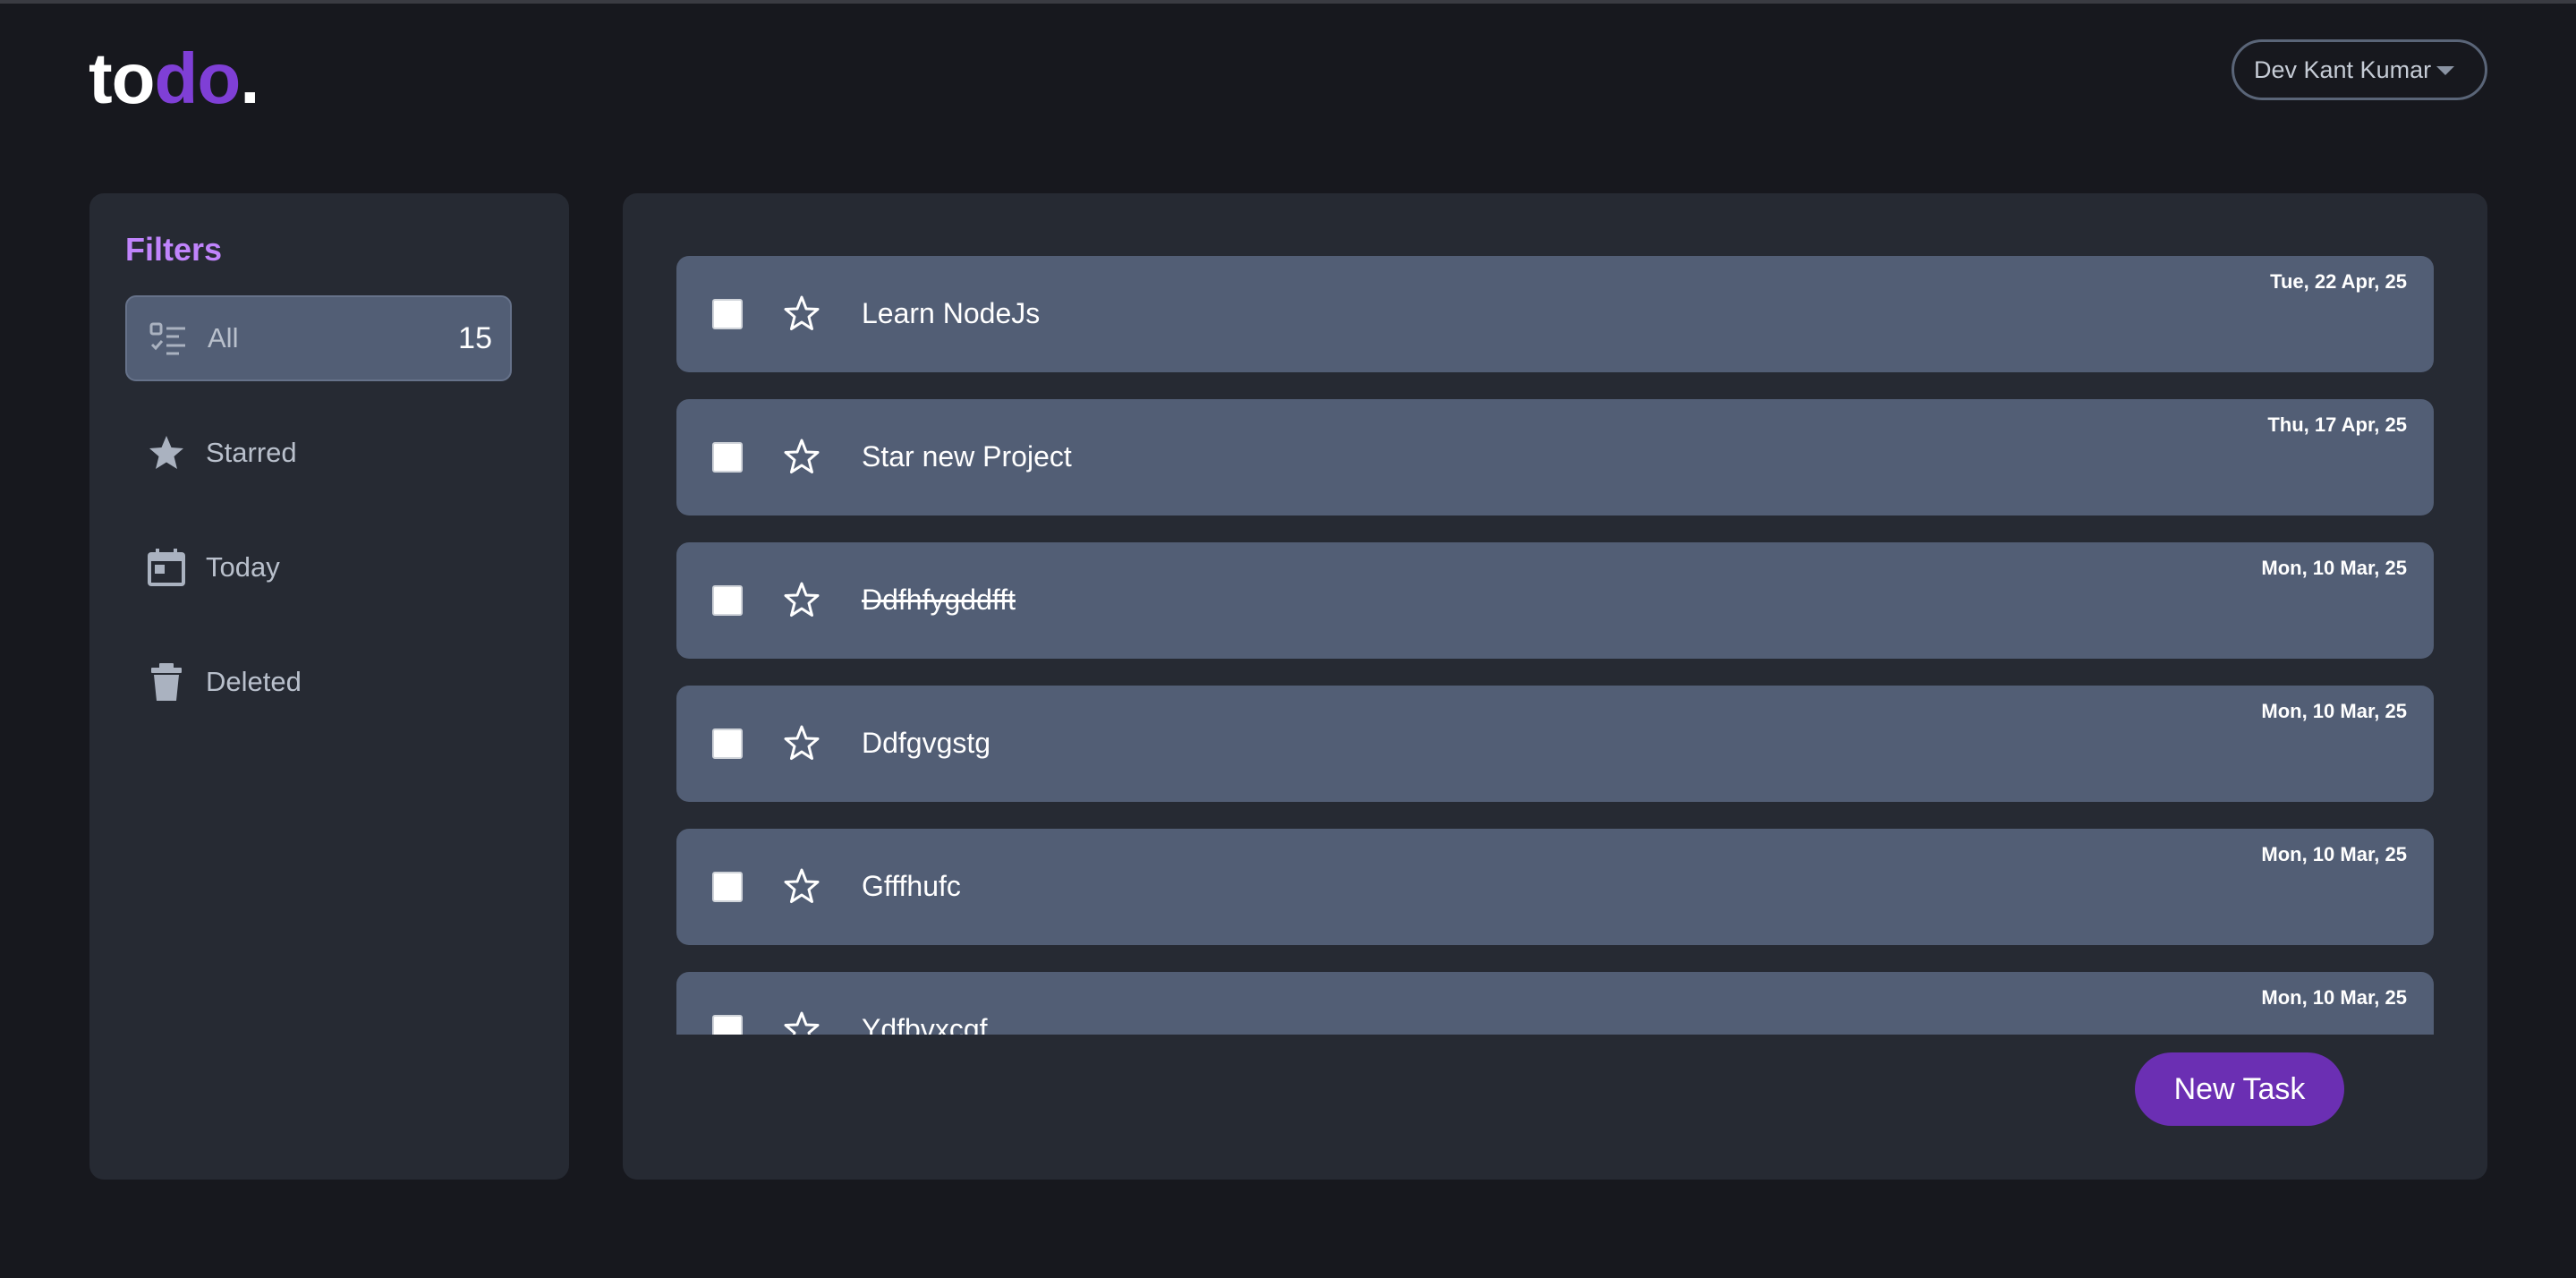  I want to click on logo-text-to: to, so click(122, 78).